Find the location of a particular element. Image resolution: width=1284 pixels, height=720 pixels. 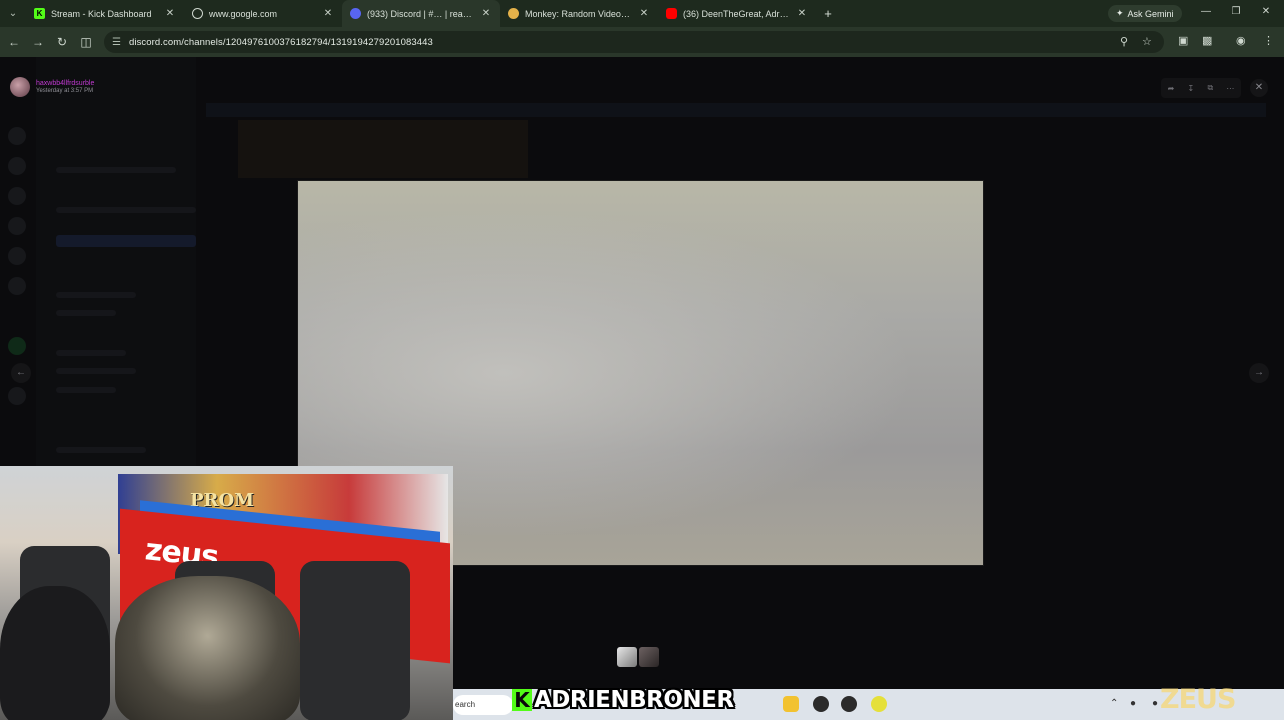

streamer-webcam: PROM zeus is located at coordinates (226, 593).